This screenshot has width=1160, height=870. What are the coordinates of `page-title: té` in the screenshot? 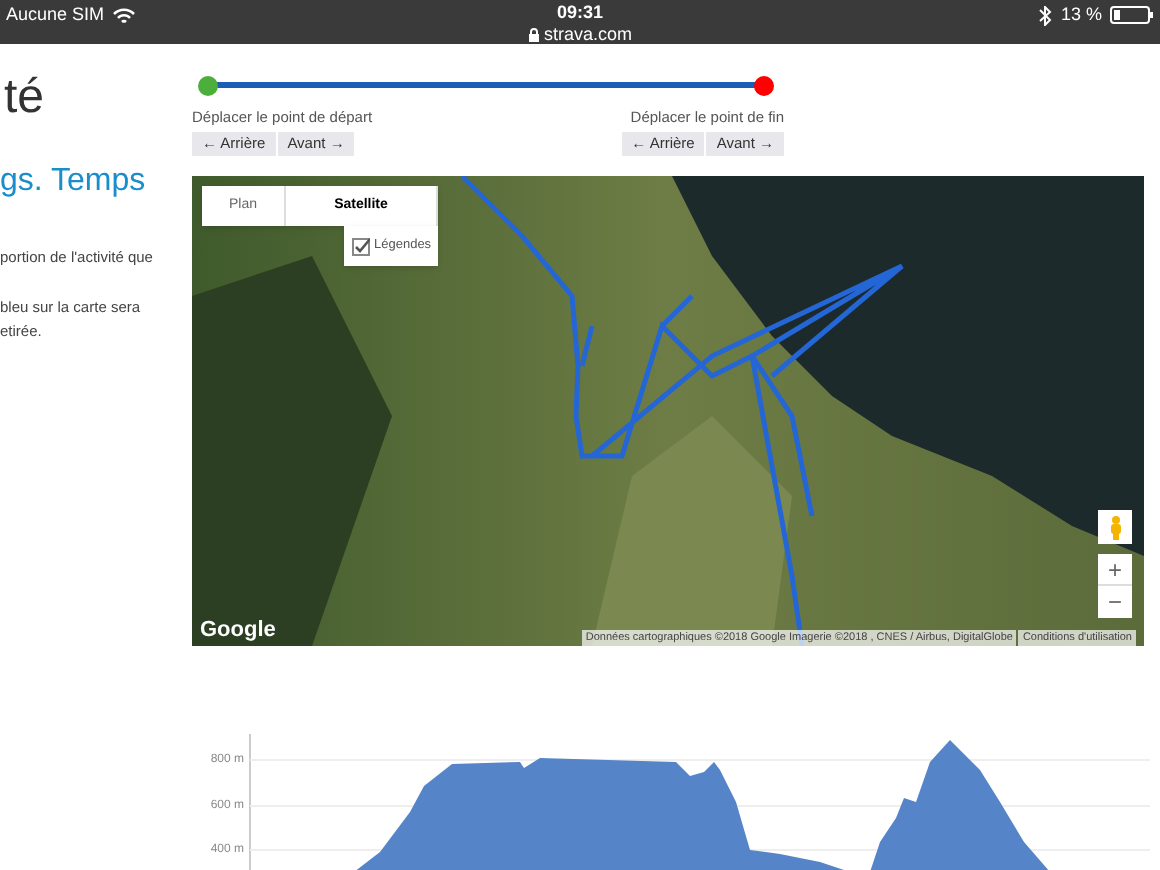 It's located at (25, 98).